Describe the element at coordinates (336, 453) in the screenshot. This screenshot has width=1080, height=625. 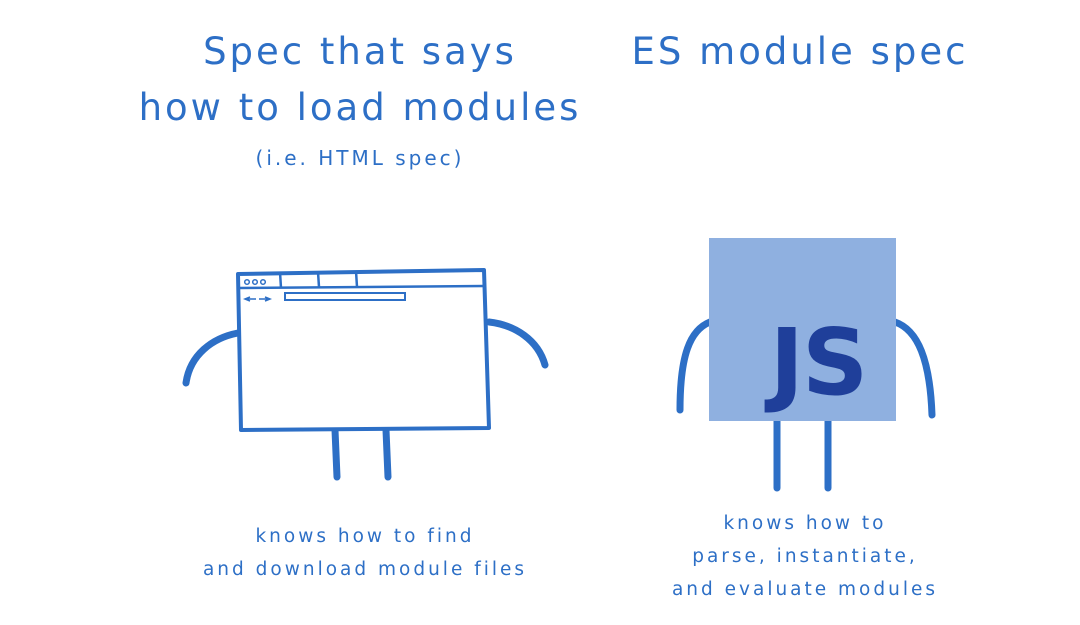
I see `browser-left-leg` at that location.